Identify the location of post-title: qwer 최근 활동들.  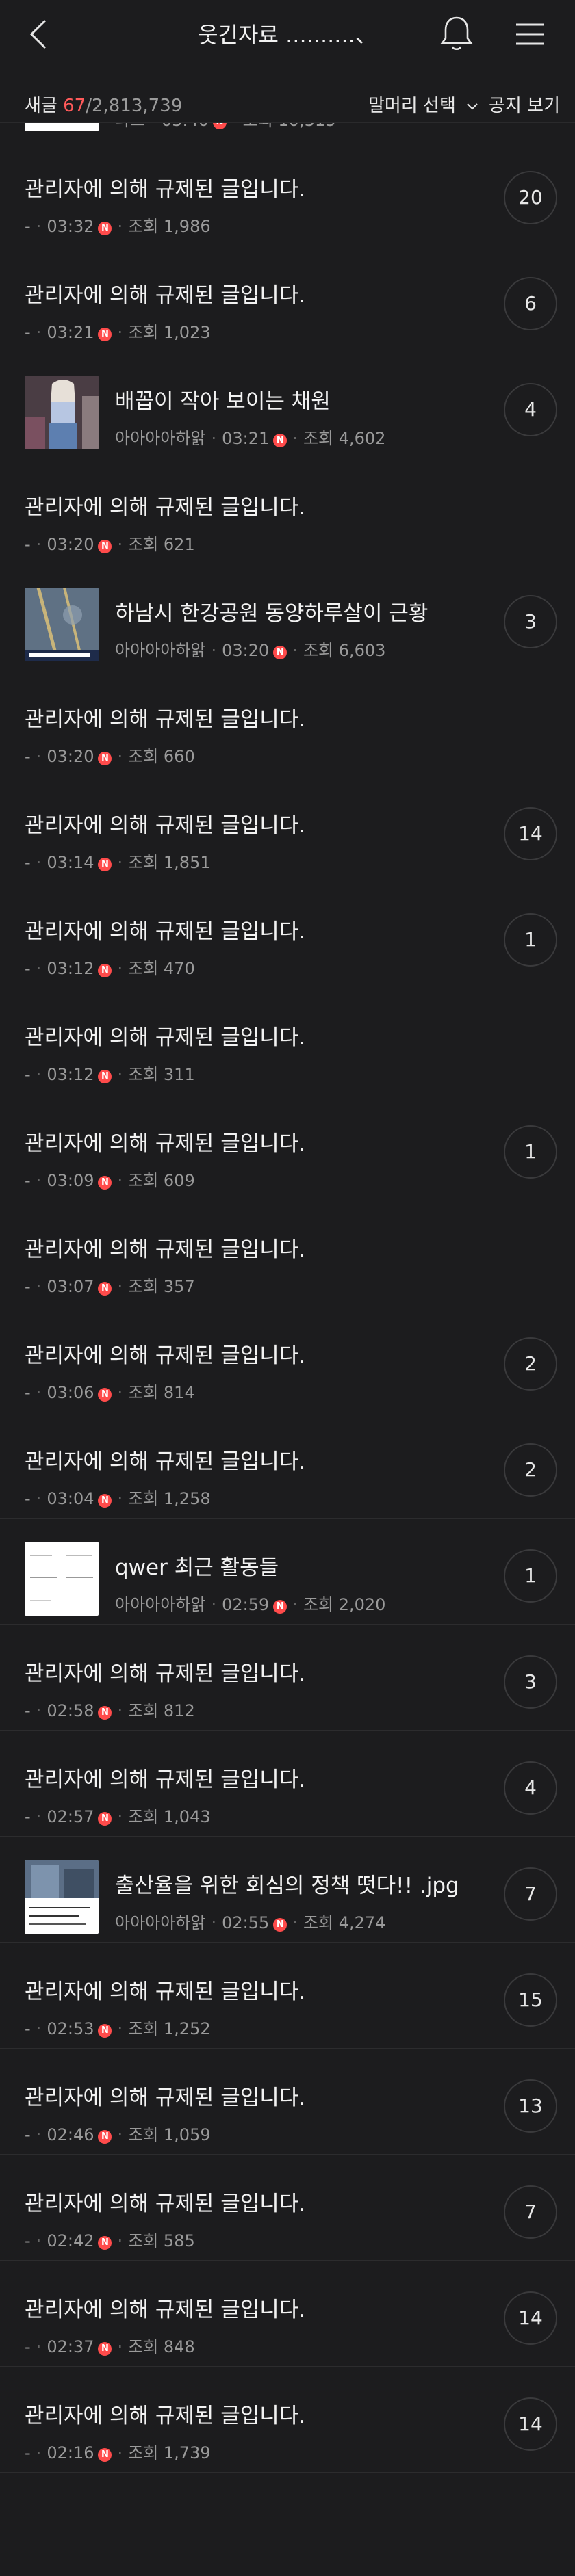
(197, 1565).